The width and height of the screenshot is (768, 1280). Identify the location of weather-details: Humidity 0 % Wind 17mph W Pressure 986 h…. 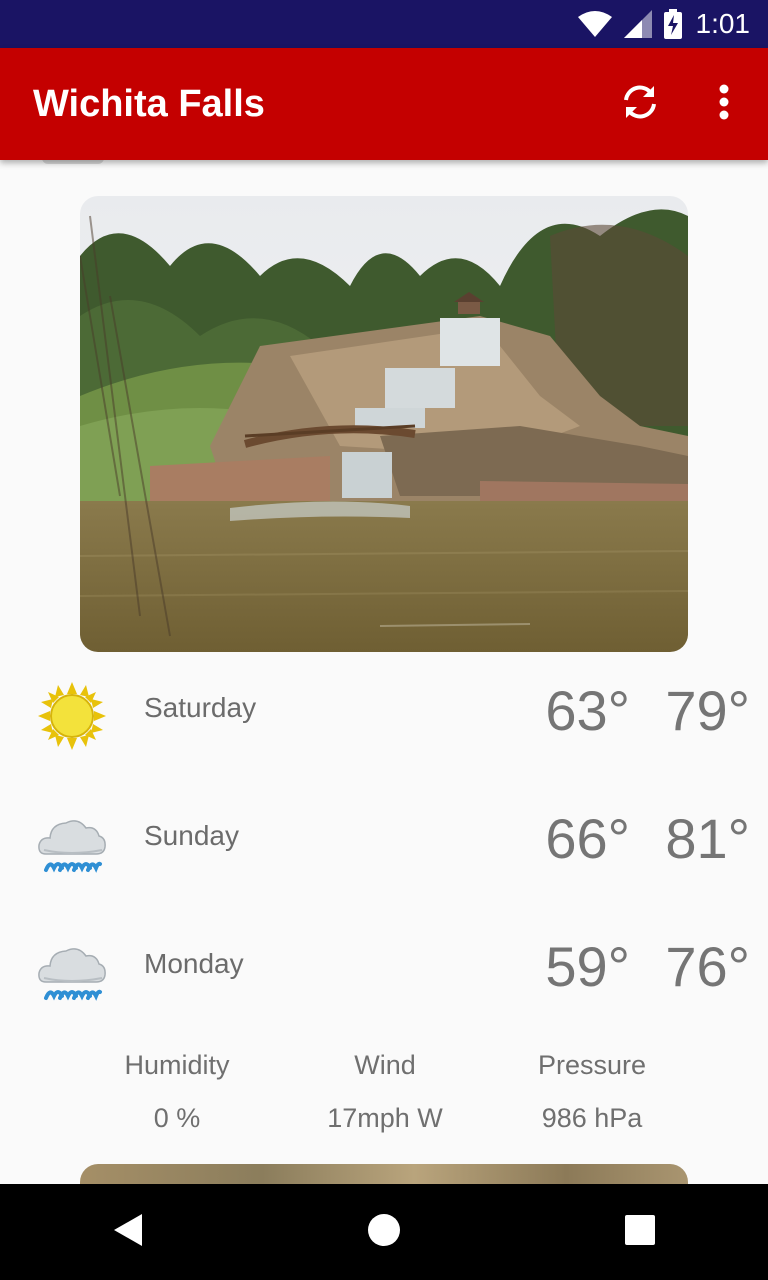
(384, 1100).